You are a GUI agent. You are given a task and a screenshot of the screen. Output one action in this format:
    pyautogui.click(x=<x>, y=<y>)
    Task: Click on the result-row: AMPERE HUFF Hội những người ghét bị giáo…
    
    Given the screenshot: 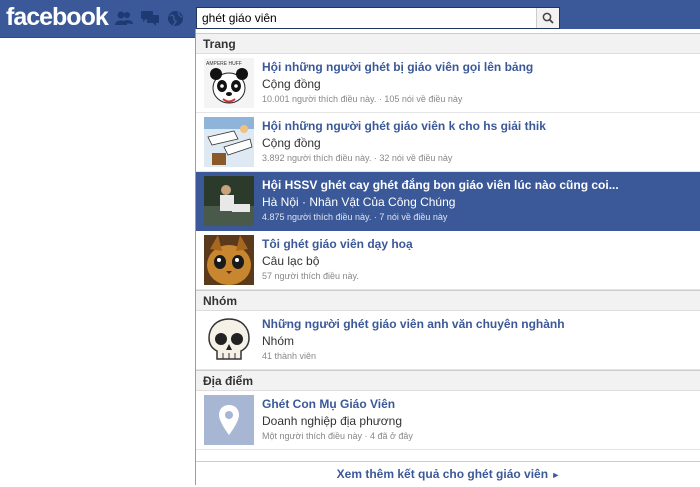 What is the action you would take?
    pyautogui.click(x=448, y=83)
    